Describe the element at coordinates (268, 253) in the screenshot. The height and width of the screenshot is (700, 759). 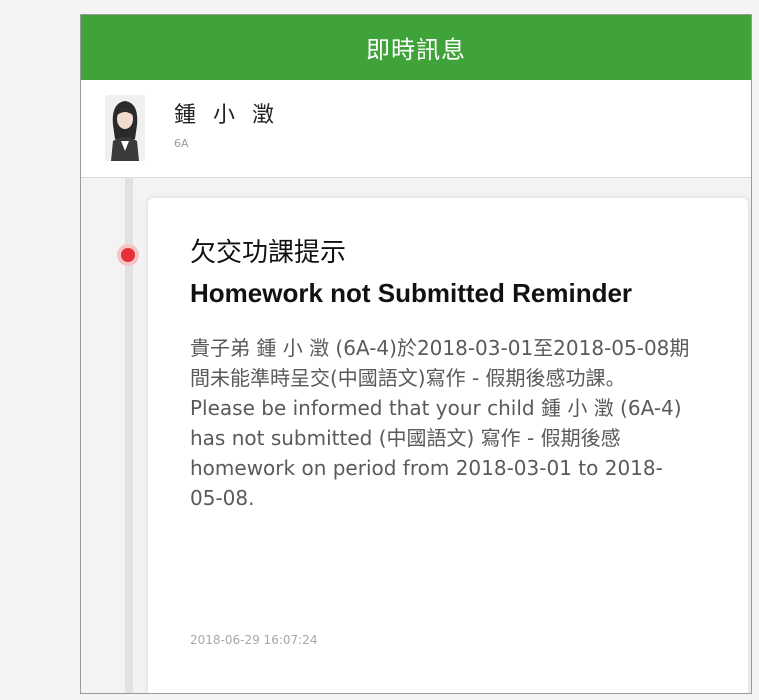
I see `message-title-zh: 欠交功課提示` at that location.